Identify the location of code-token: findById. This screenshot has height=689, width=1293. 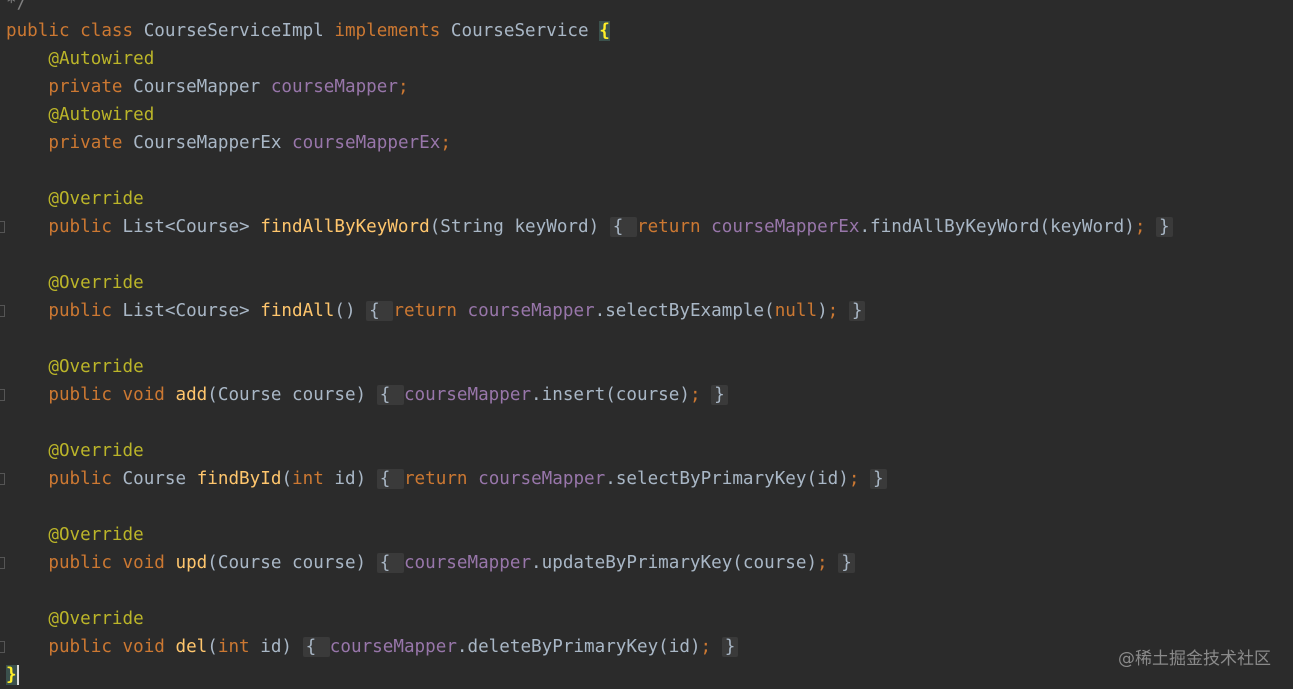
(239, 479).